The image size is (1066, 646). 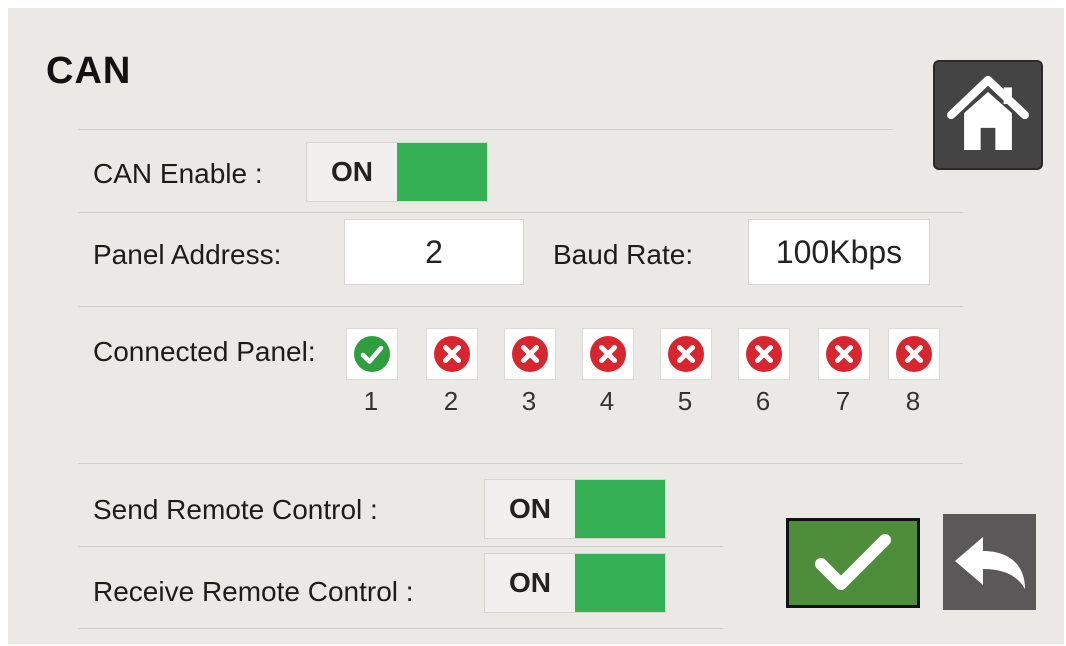 I want to click on send-remote-label: Send Remote Control :, so click(x=235, y=509).